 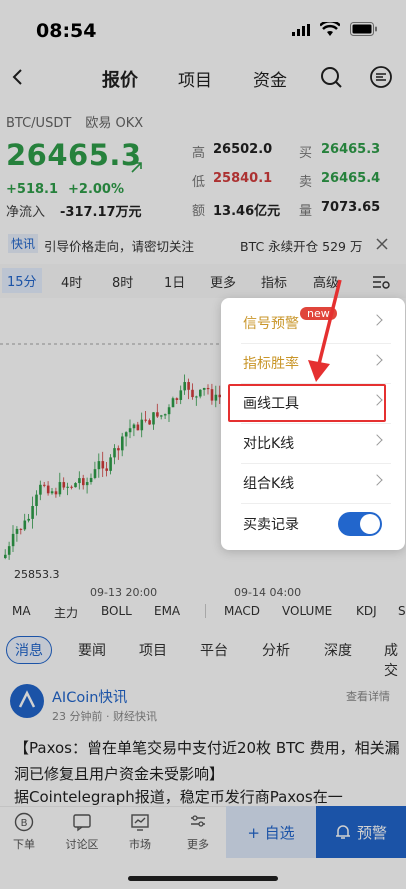 I want to click on tf-indicator: 指标, so click(x=274, y=281).